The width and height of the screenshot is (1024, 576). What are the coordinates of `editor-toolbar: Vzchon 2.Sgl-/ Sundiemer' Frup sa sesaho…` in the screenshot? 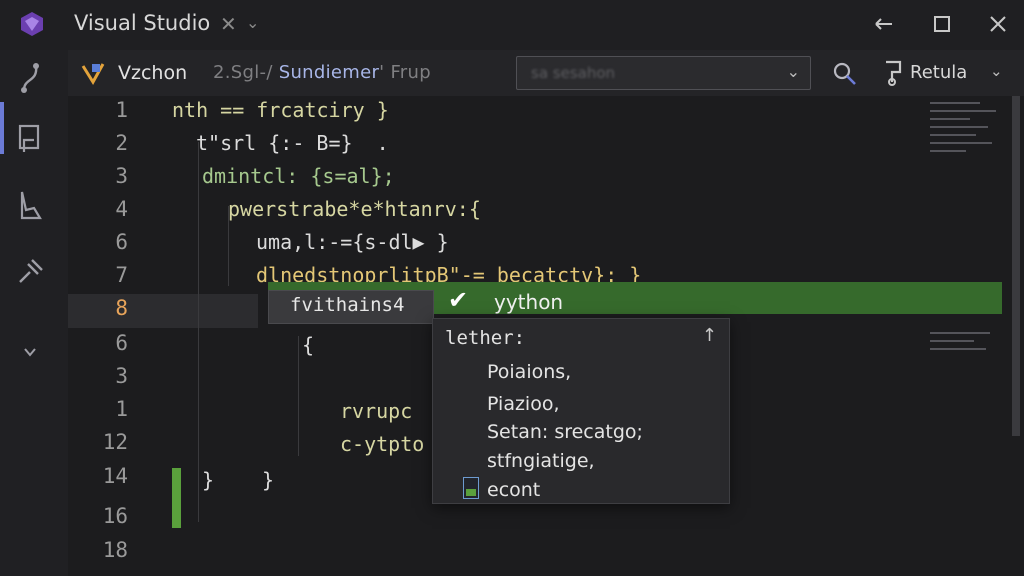 It's located at (546, 73).